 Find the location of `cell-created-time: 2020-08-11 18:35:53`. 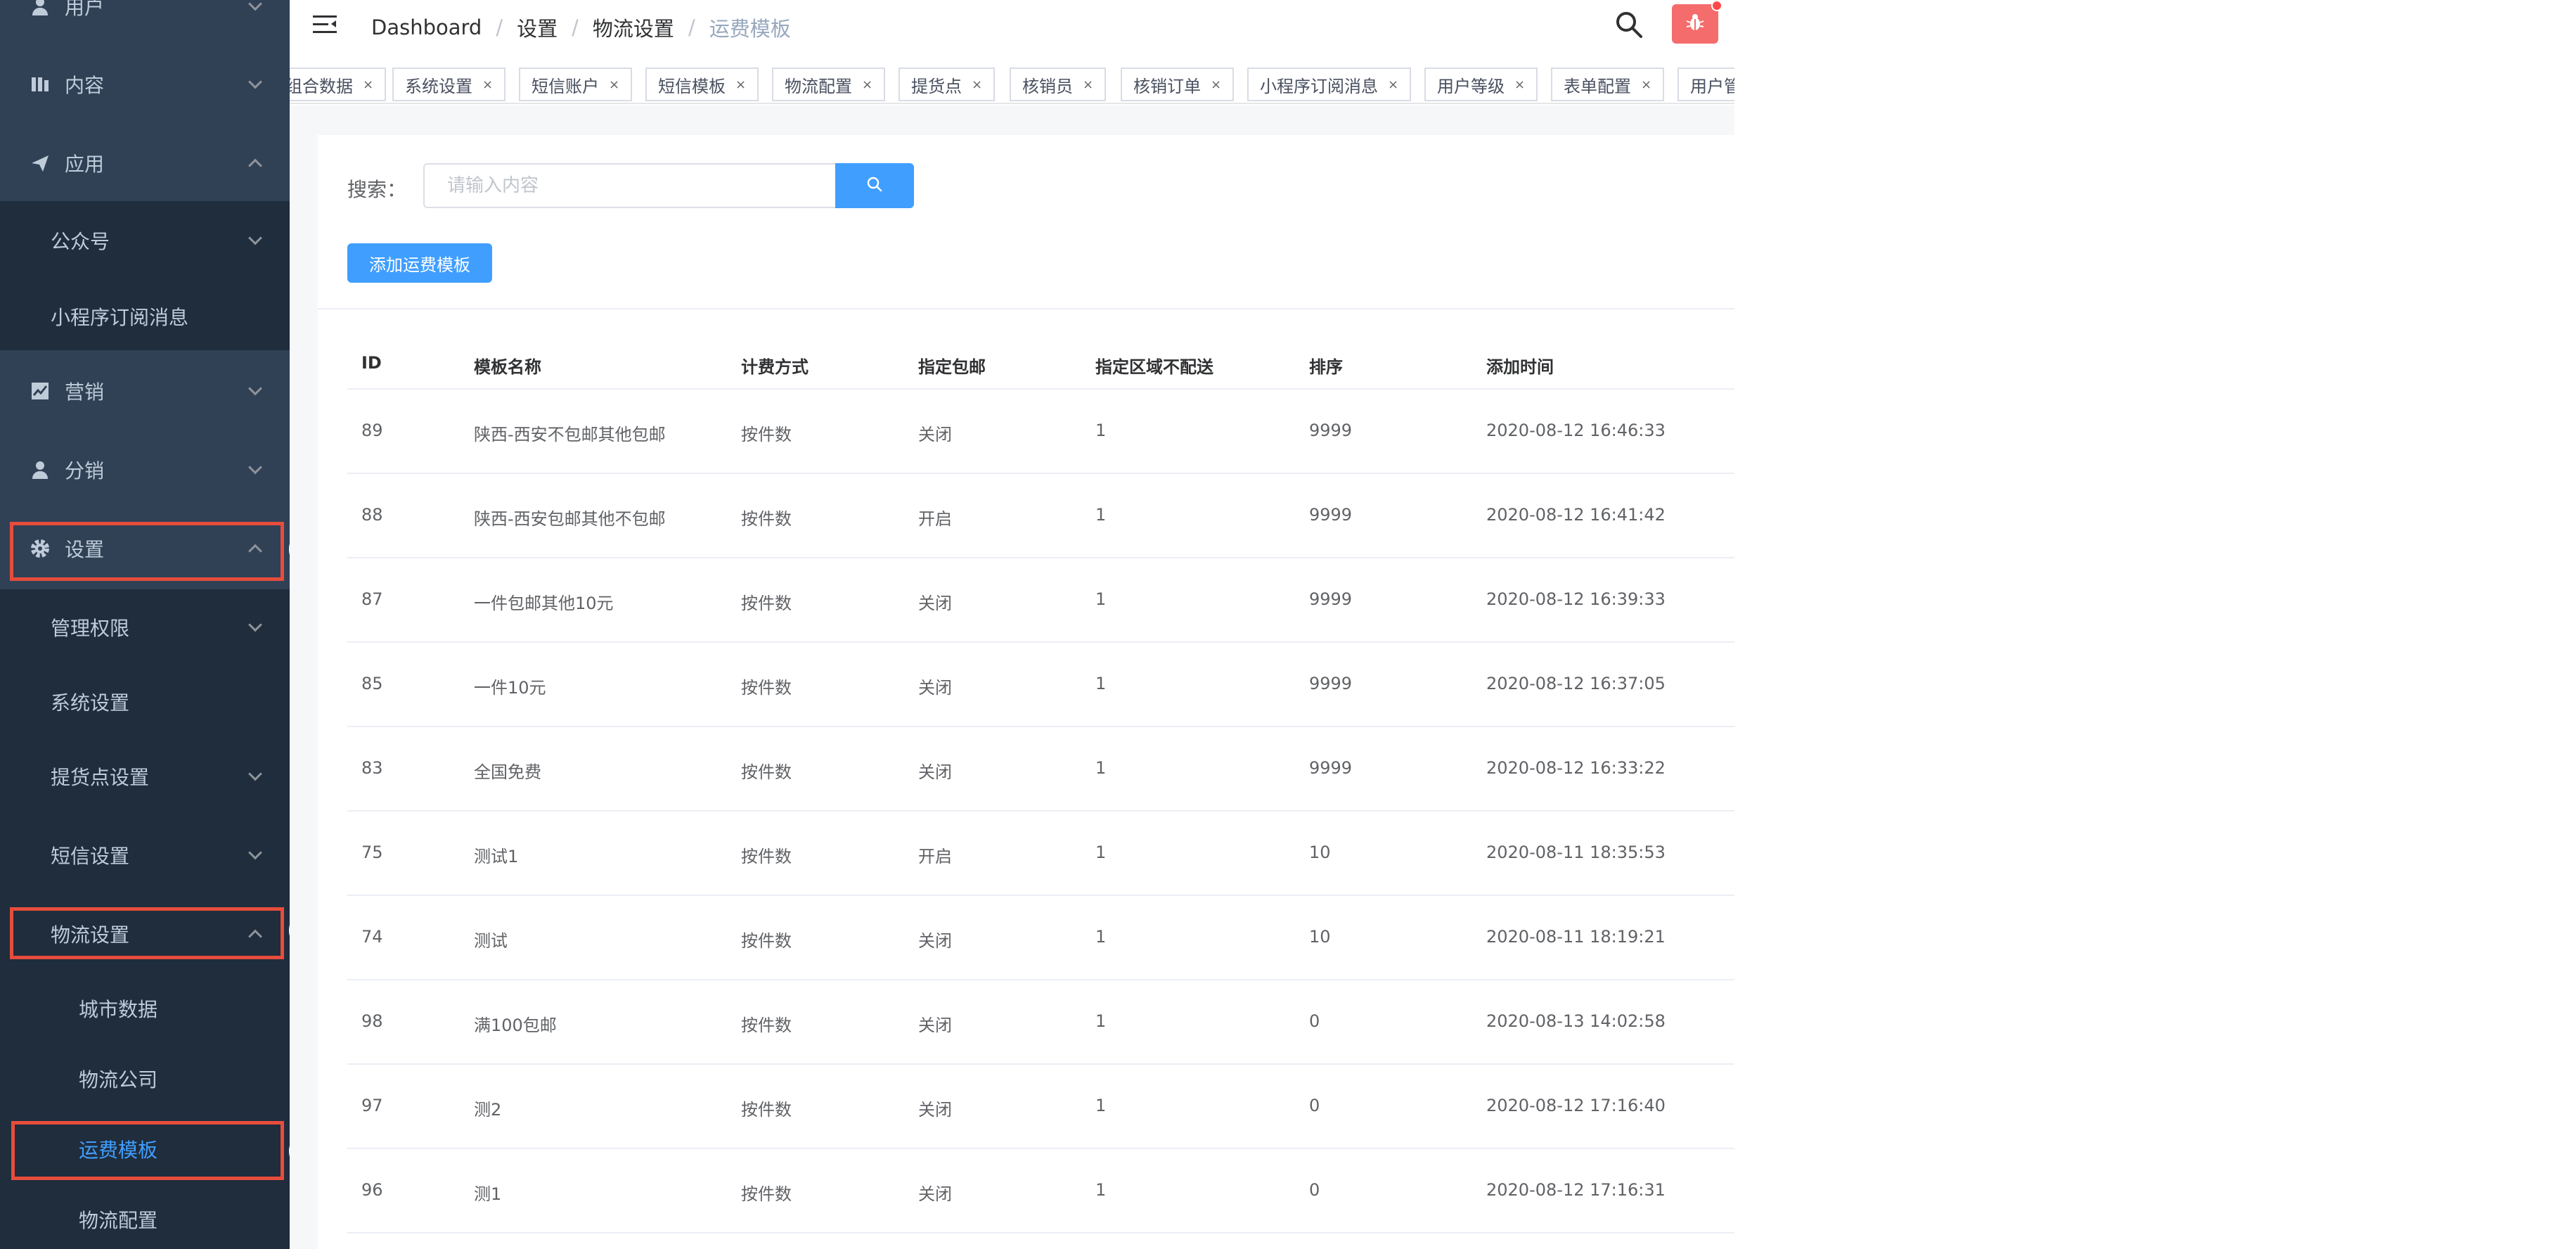

cell-created-time: 2020-08-11 18:35:53 is located at coordinates (1576, 852).